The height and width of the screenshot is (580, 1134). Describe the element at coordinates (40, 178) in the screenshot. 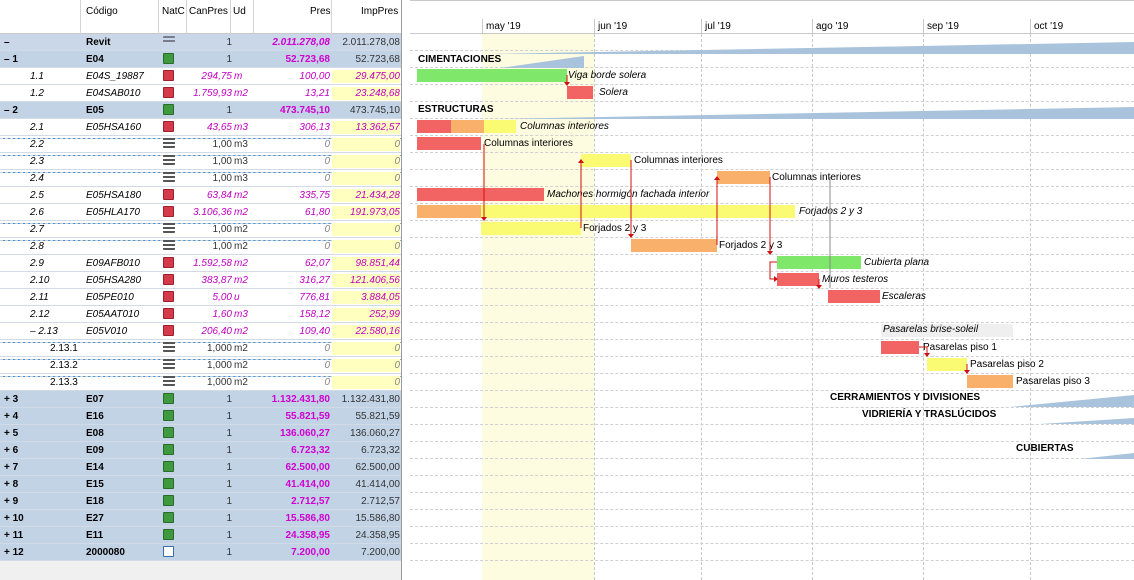

I see `row-number: 2.4` at that location.